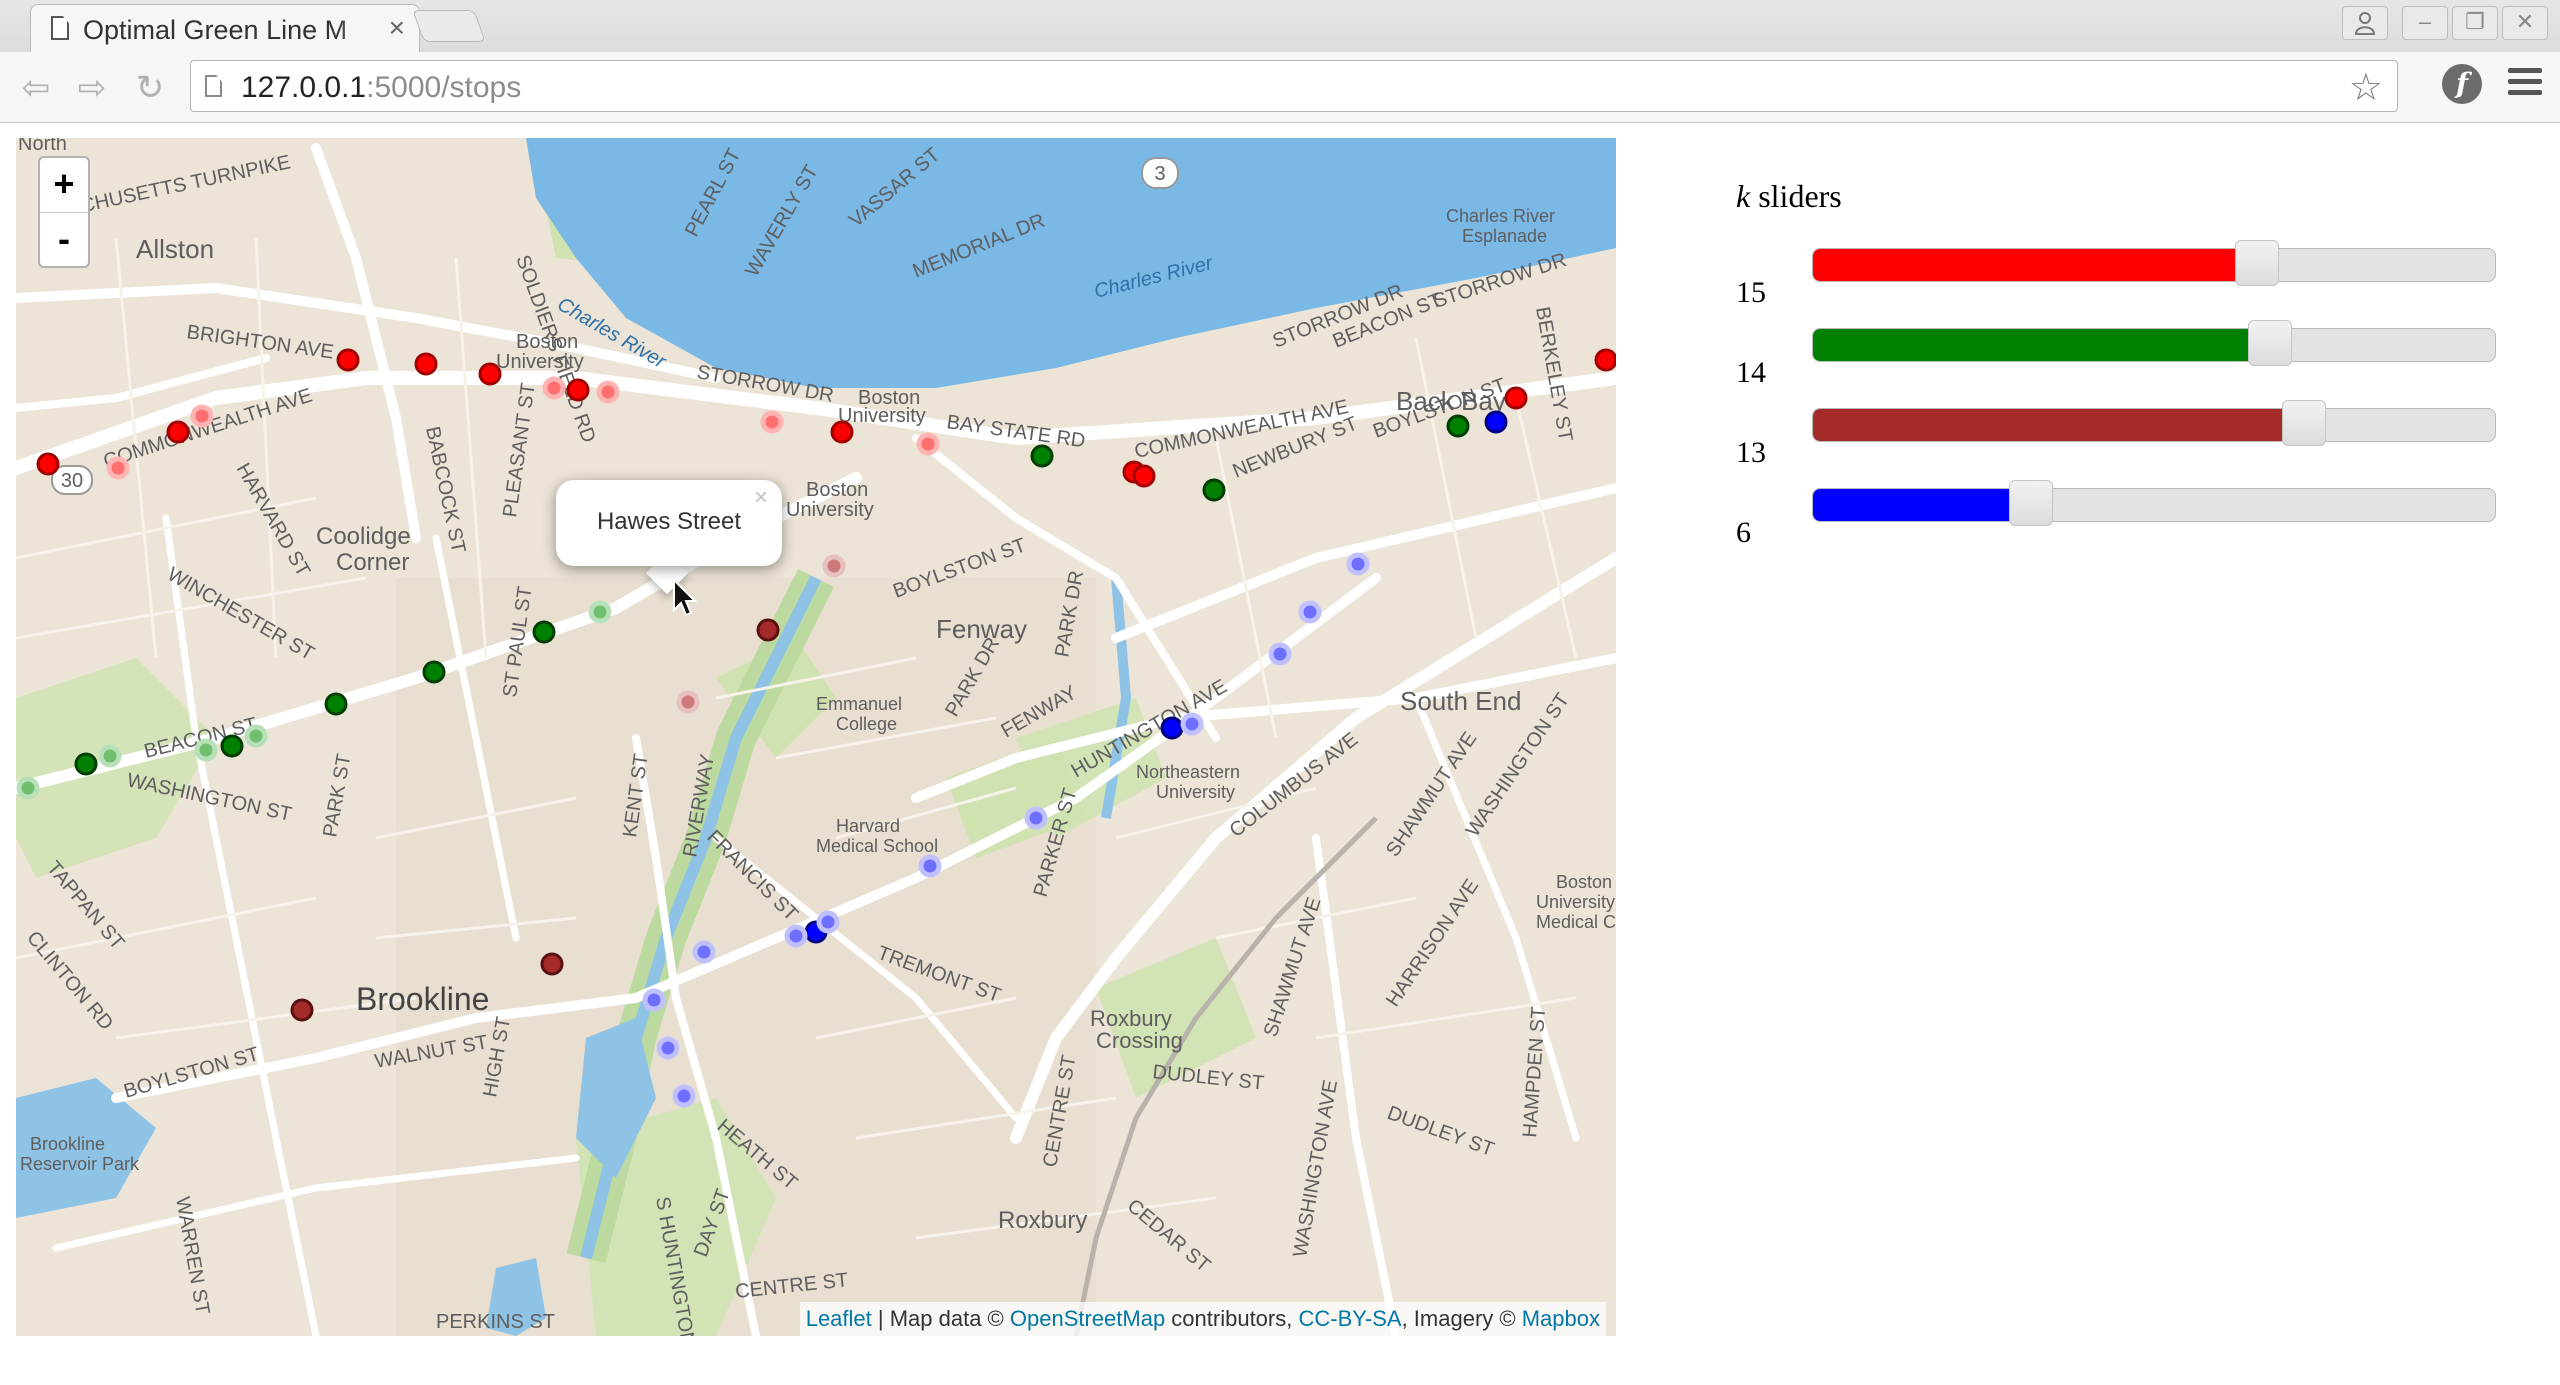 The width and height of the screenshot is (2560, 1385). I want to click on svg-text: Corner, so click(372, 562).